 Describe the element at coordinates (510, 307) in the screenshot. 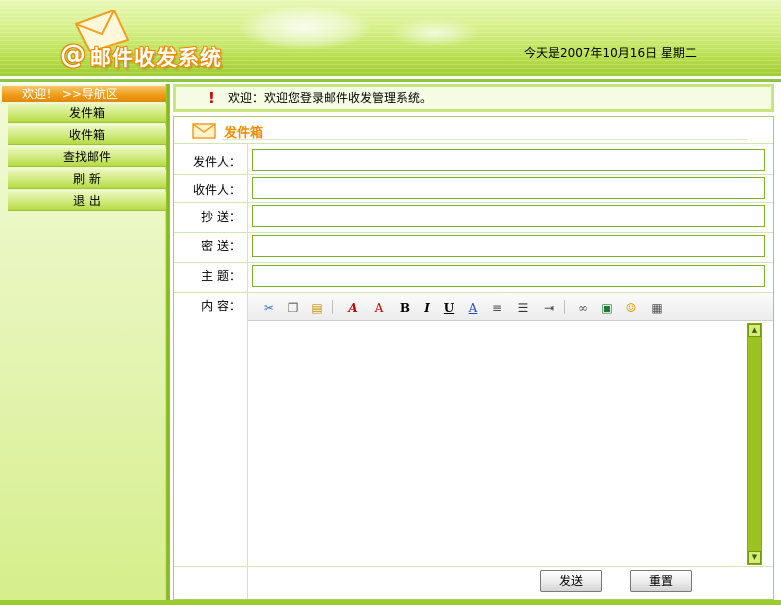

I see `editor-toolbar: ✂ ❐ ▤ A A B I U A ≡ ☰ ⇥ ∞ ▣ ☺ ▦` at that location.